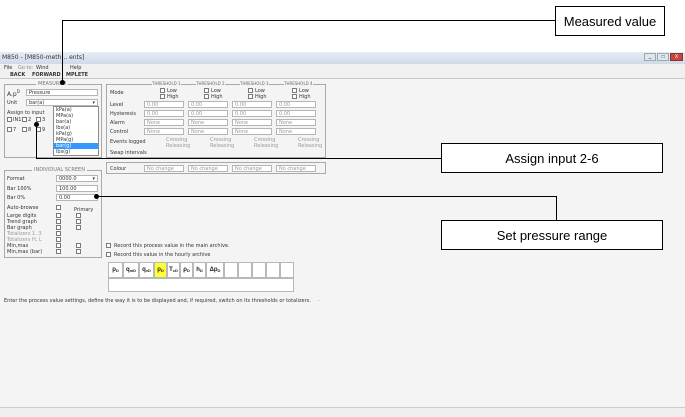 The width and height of the screenshot is (685, 417). I want to click on archive-hourly-label: Record this value in the hourly archive, so click(162, 255).